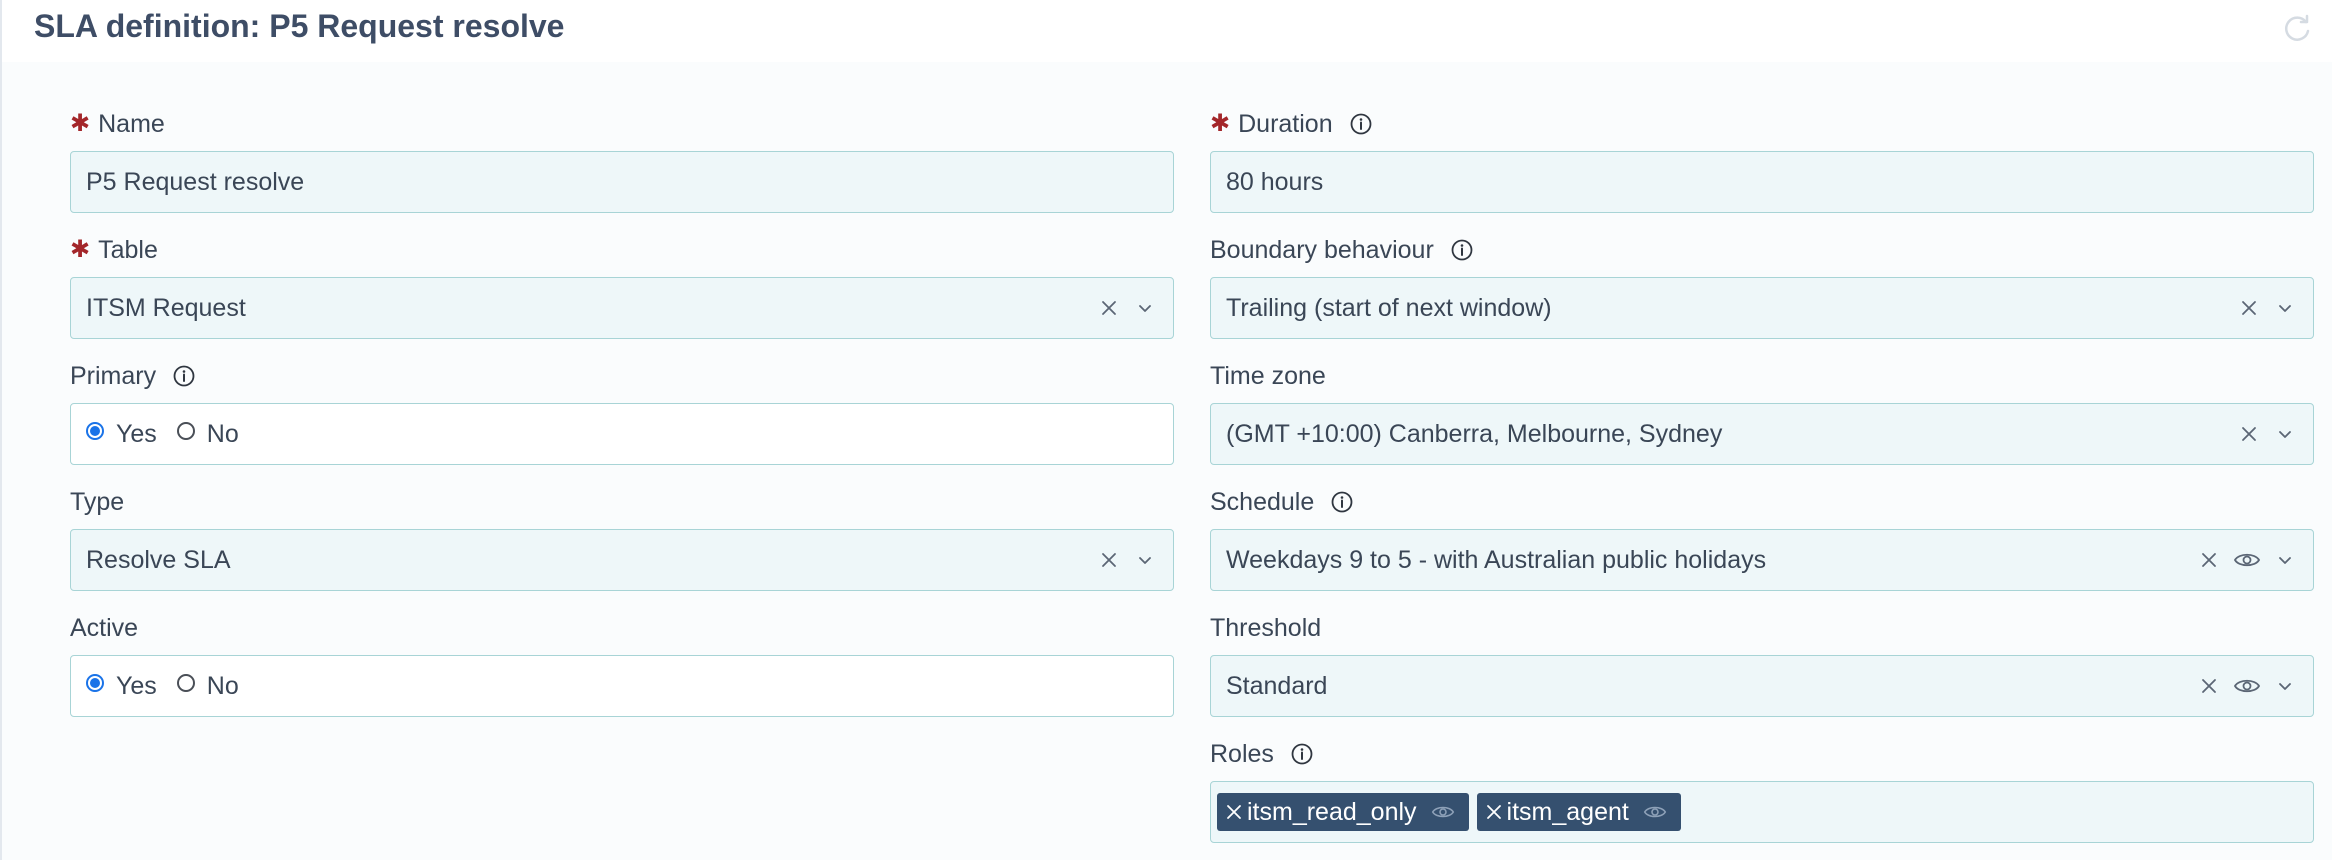  I want to click on threshold-label: Threshold, so click(1266, 627).